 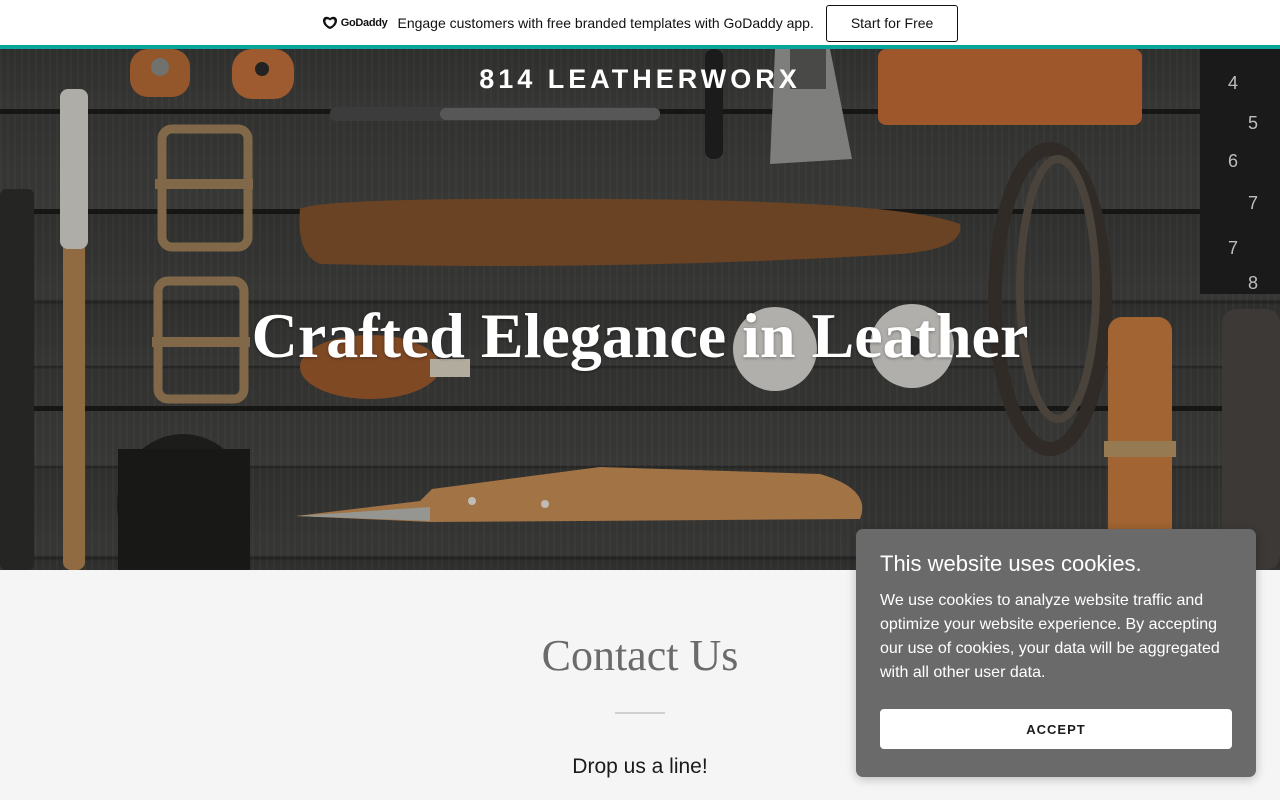 I want to click on godaddy-logo: GoDaddy, so click(x=355, y=23).